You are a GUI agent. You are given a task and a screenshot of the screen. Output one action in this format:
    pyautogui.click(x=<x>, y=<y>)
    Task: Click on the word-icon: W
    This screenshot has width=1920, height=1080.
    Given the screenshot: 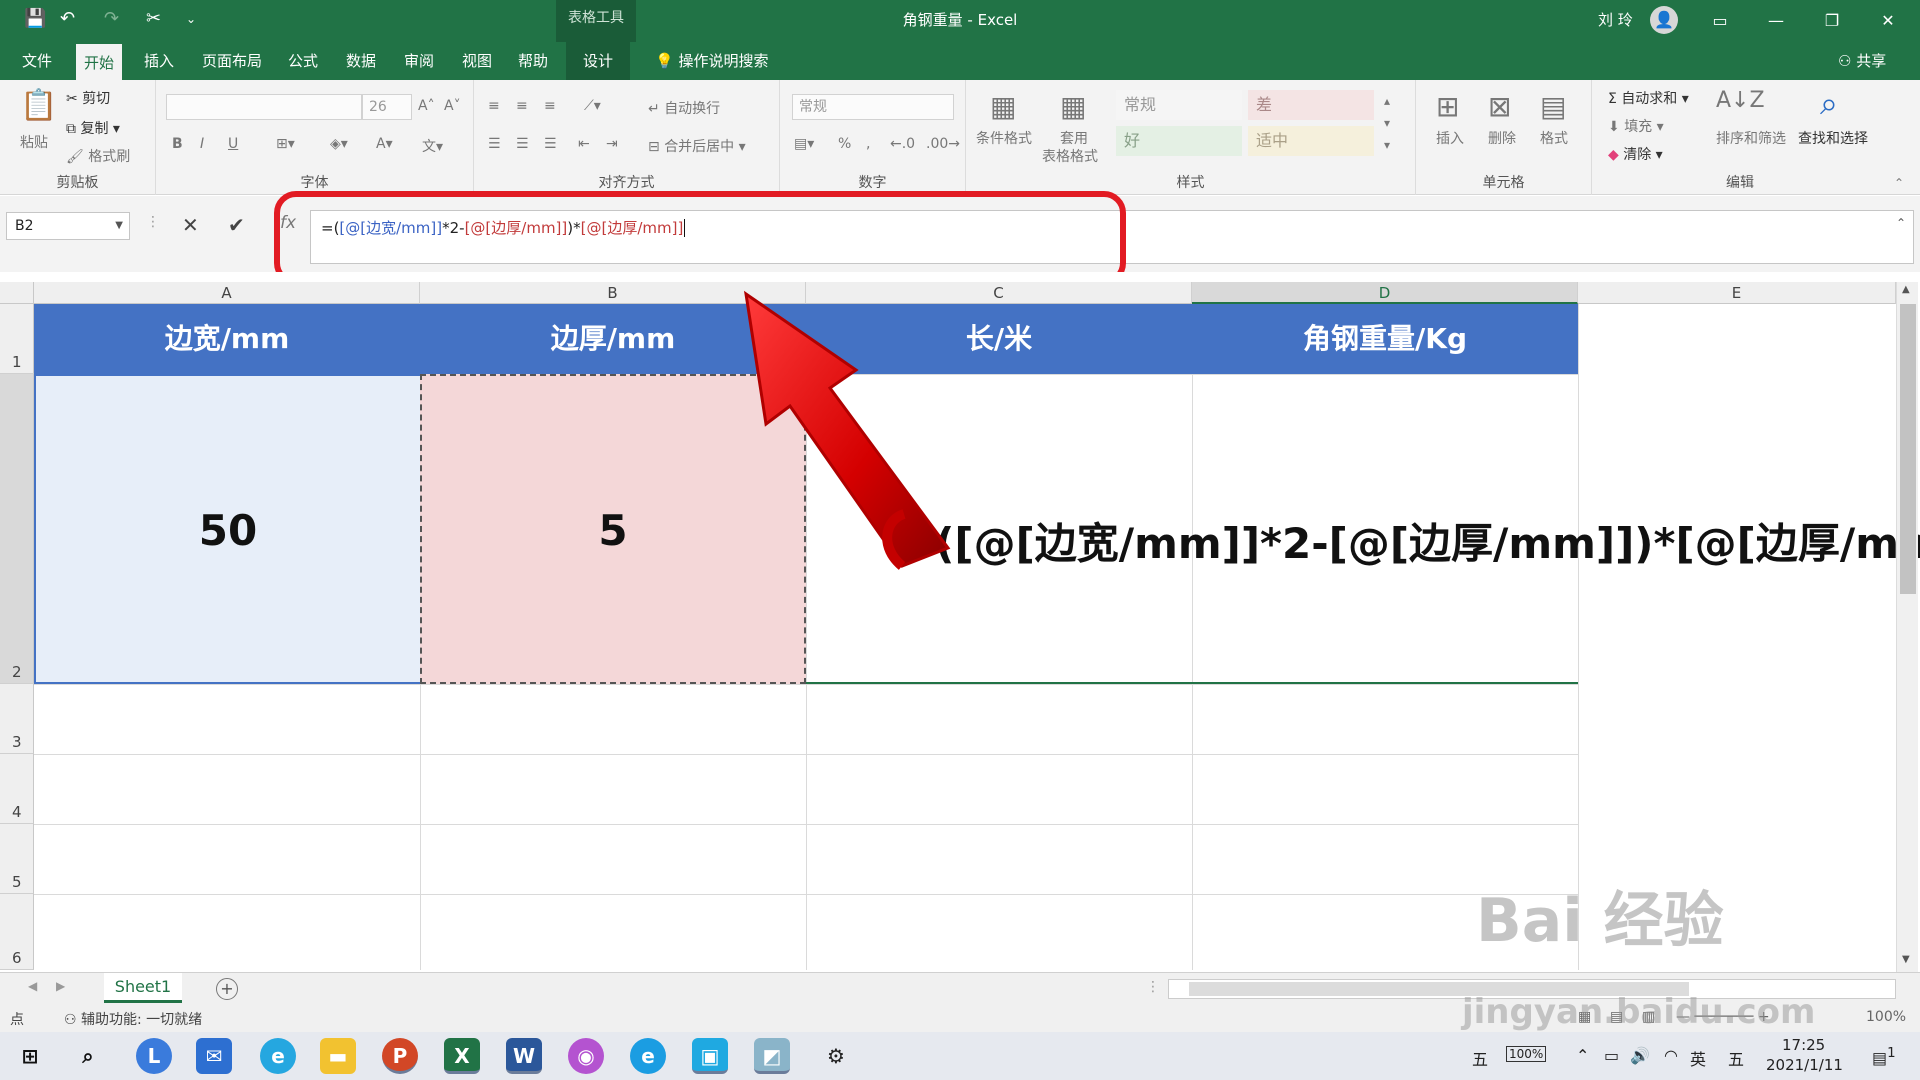 What is the action you would take?
    pyautogui.click(x=524, y=1056)
    